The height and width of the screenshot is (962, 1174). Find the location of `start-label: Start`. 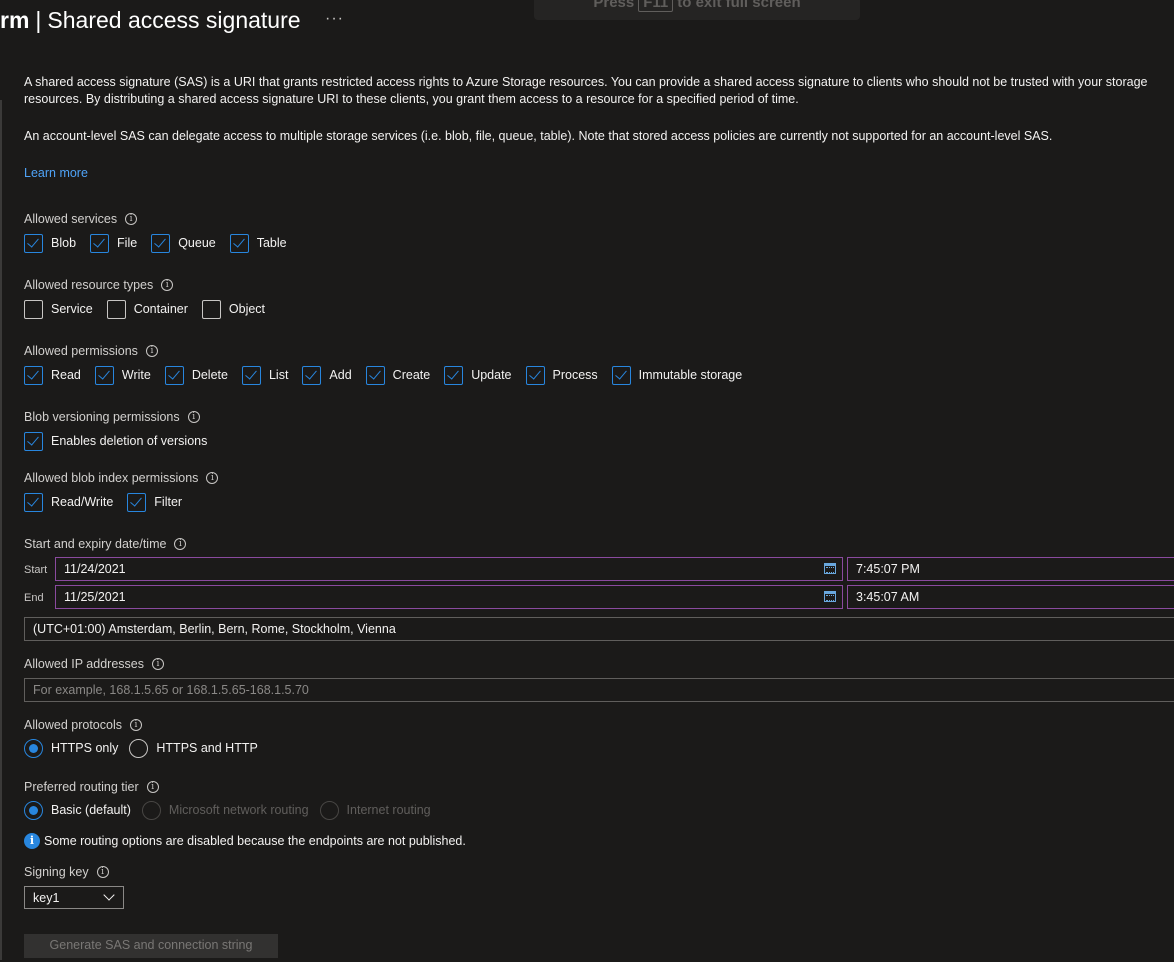

start-label: Start is located at coordinates (36, 570).